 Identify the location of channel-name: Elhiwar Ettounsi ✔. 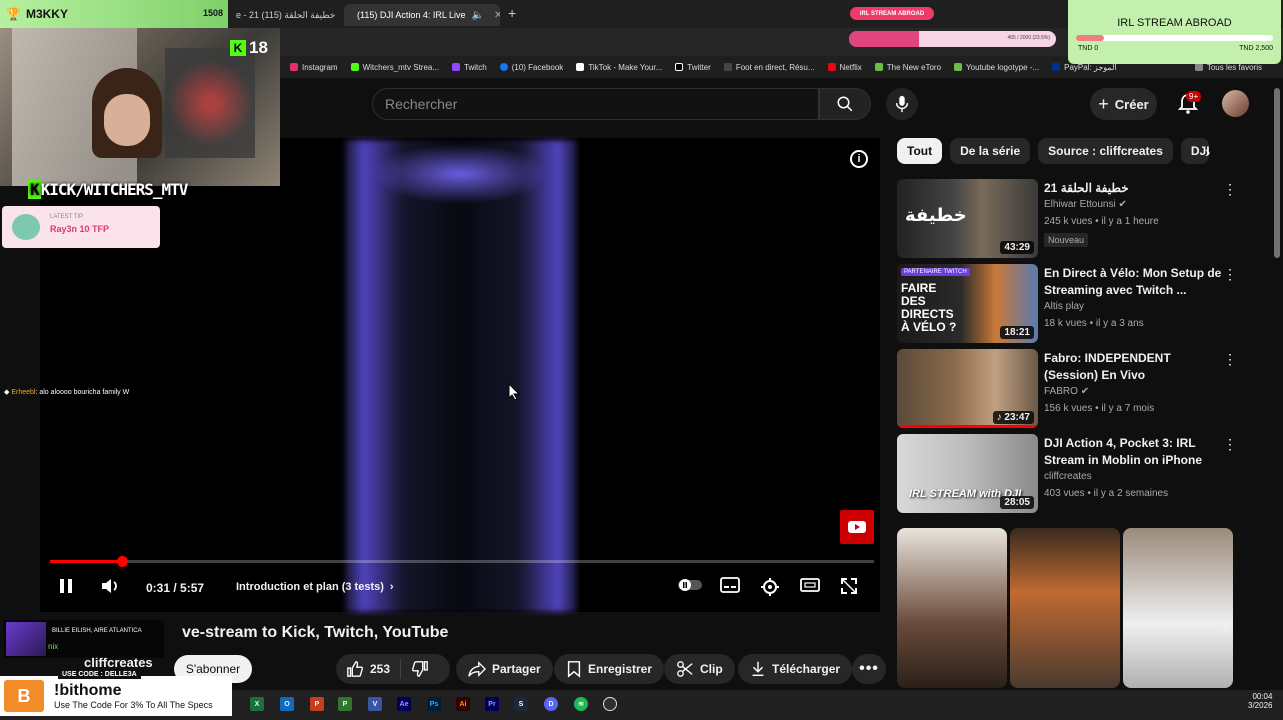
(1085, 204).